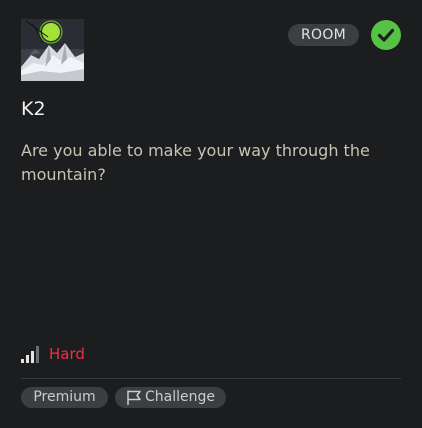  What do you see at coordinates (67, 354) in the screenshot?
I see `difficulty-label: Hard` at bounding box center [67, 354].